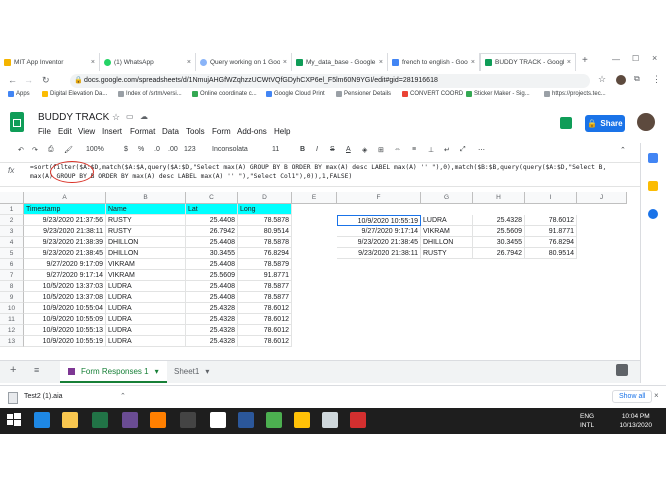 Image resolution: width=666 pixels, height=500 pixels. I want to click on row-header: 6, so click(12, 264).